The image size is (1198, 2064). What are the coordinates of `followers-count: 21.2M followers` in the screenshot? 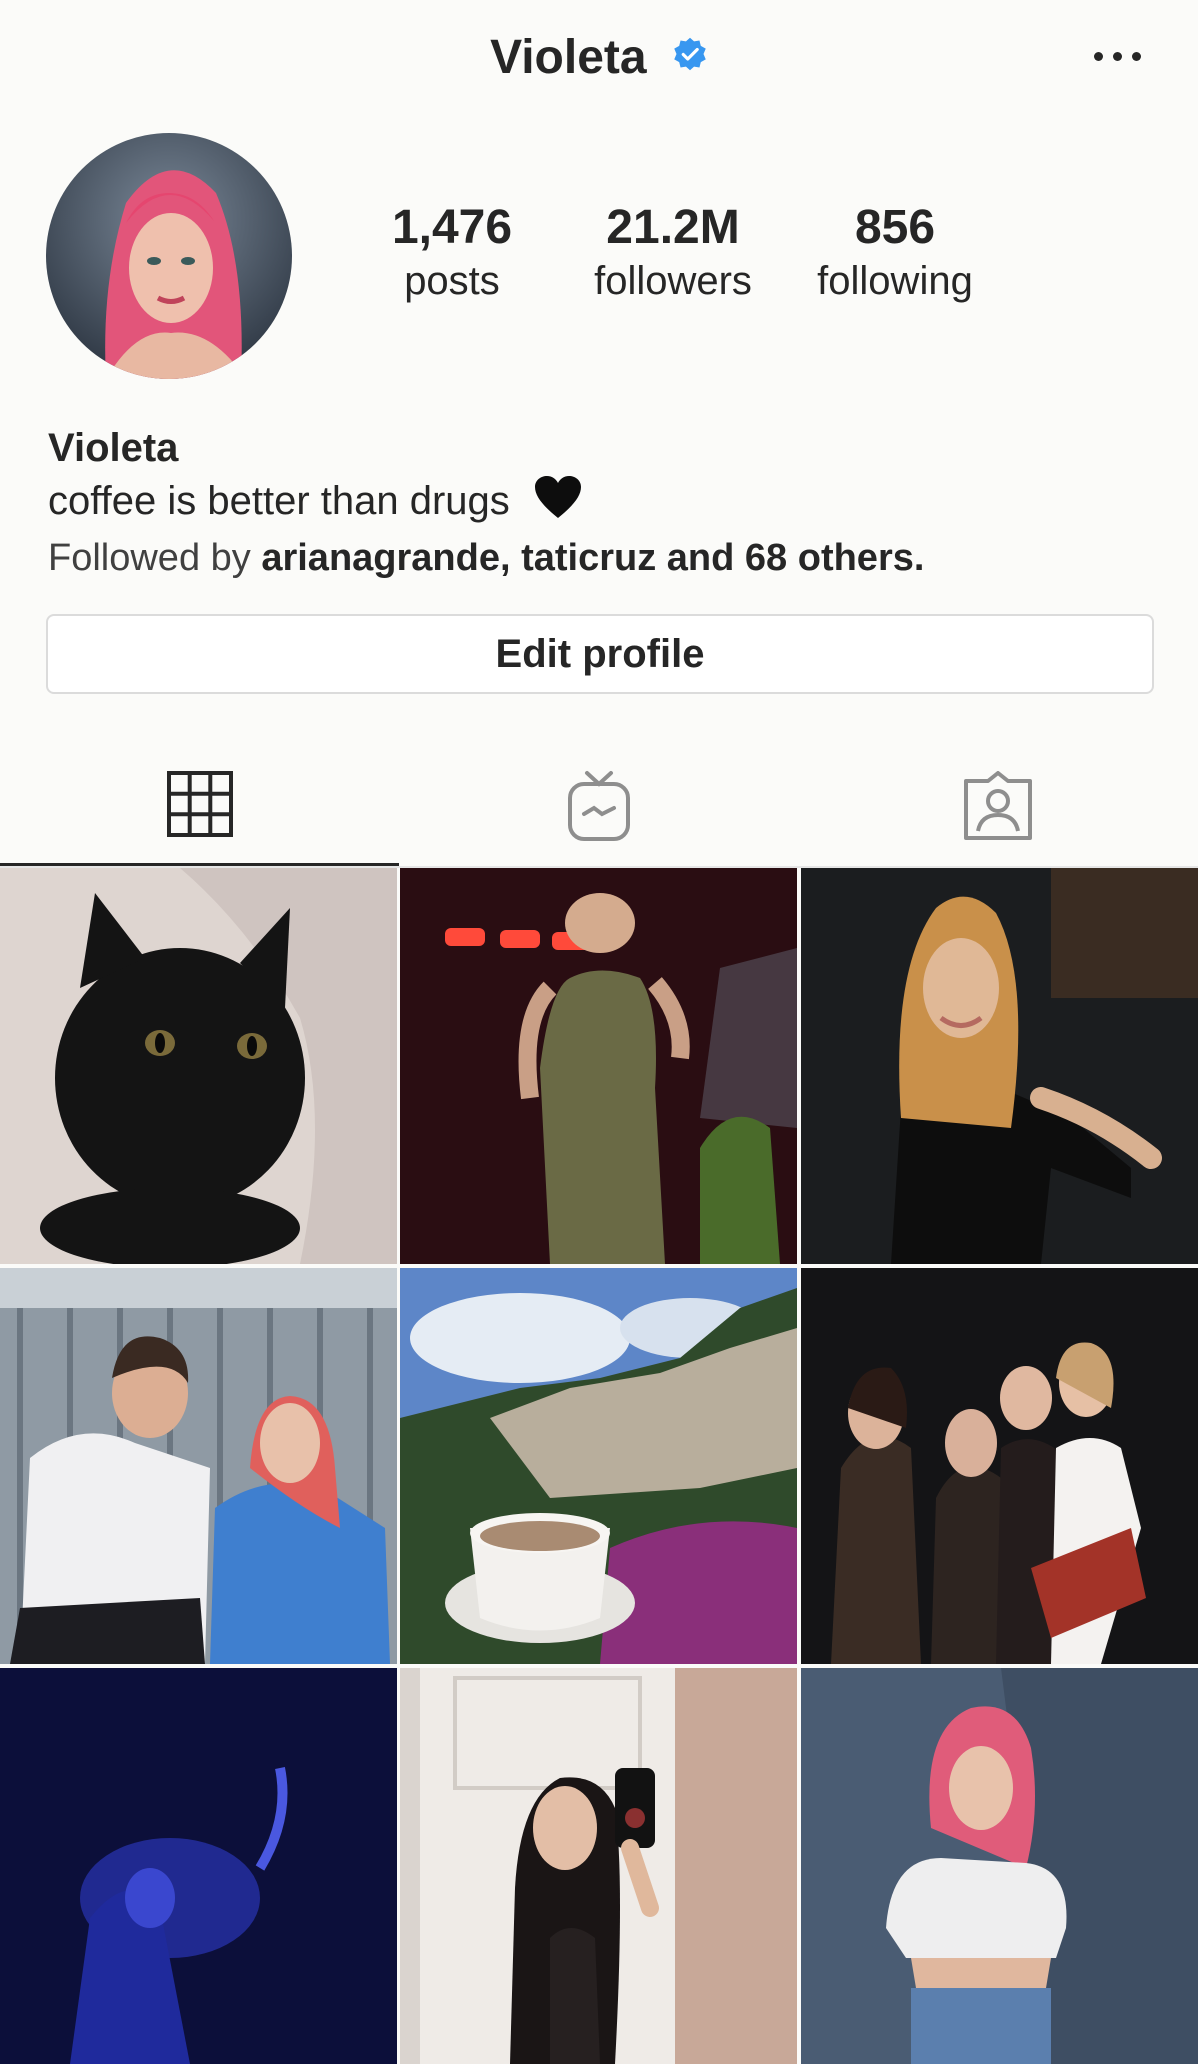 It's located at (673, 253).